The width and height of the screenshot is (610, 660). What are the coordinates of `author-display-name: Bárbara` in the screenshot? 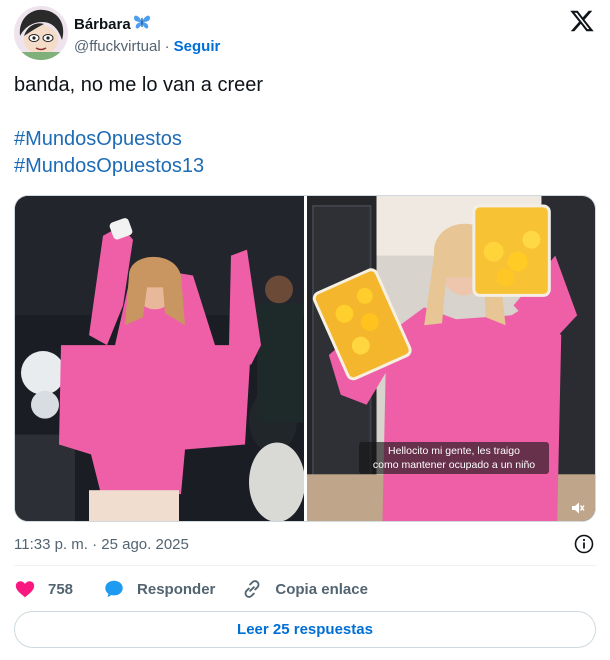 It's located at (102, 24).